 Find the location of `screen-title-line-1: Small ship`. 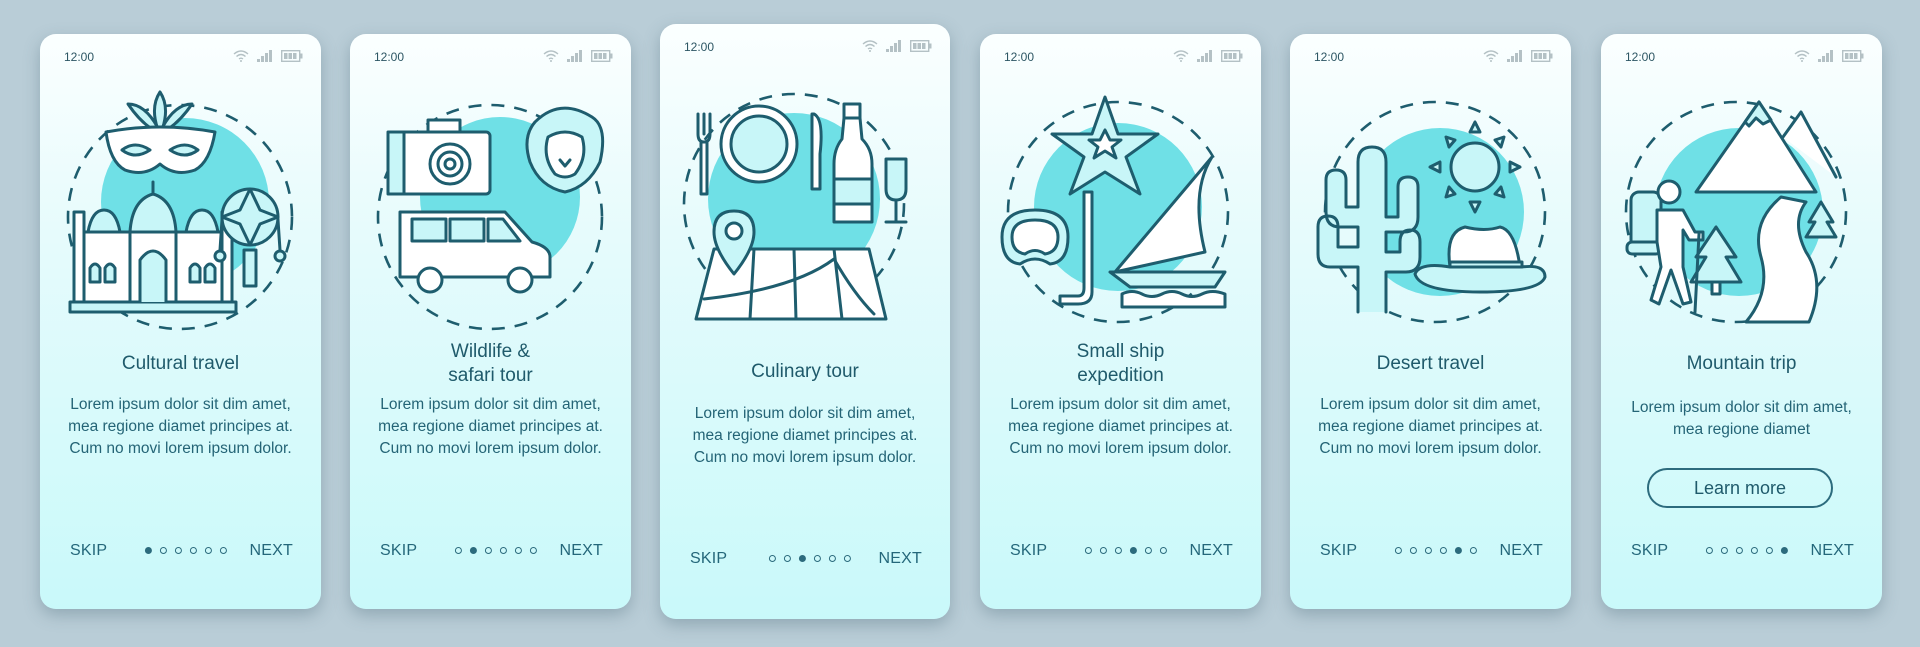

screen-title-line-1: Small ship is located at coordinates (1120, 351).